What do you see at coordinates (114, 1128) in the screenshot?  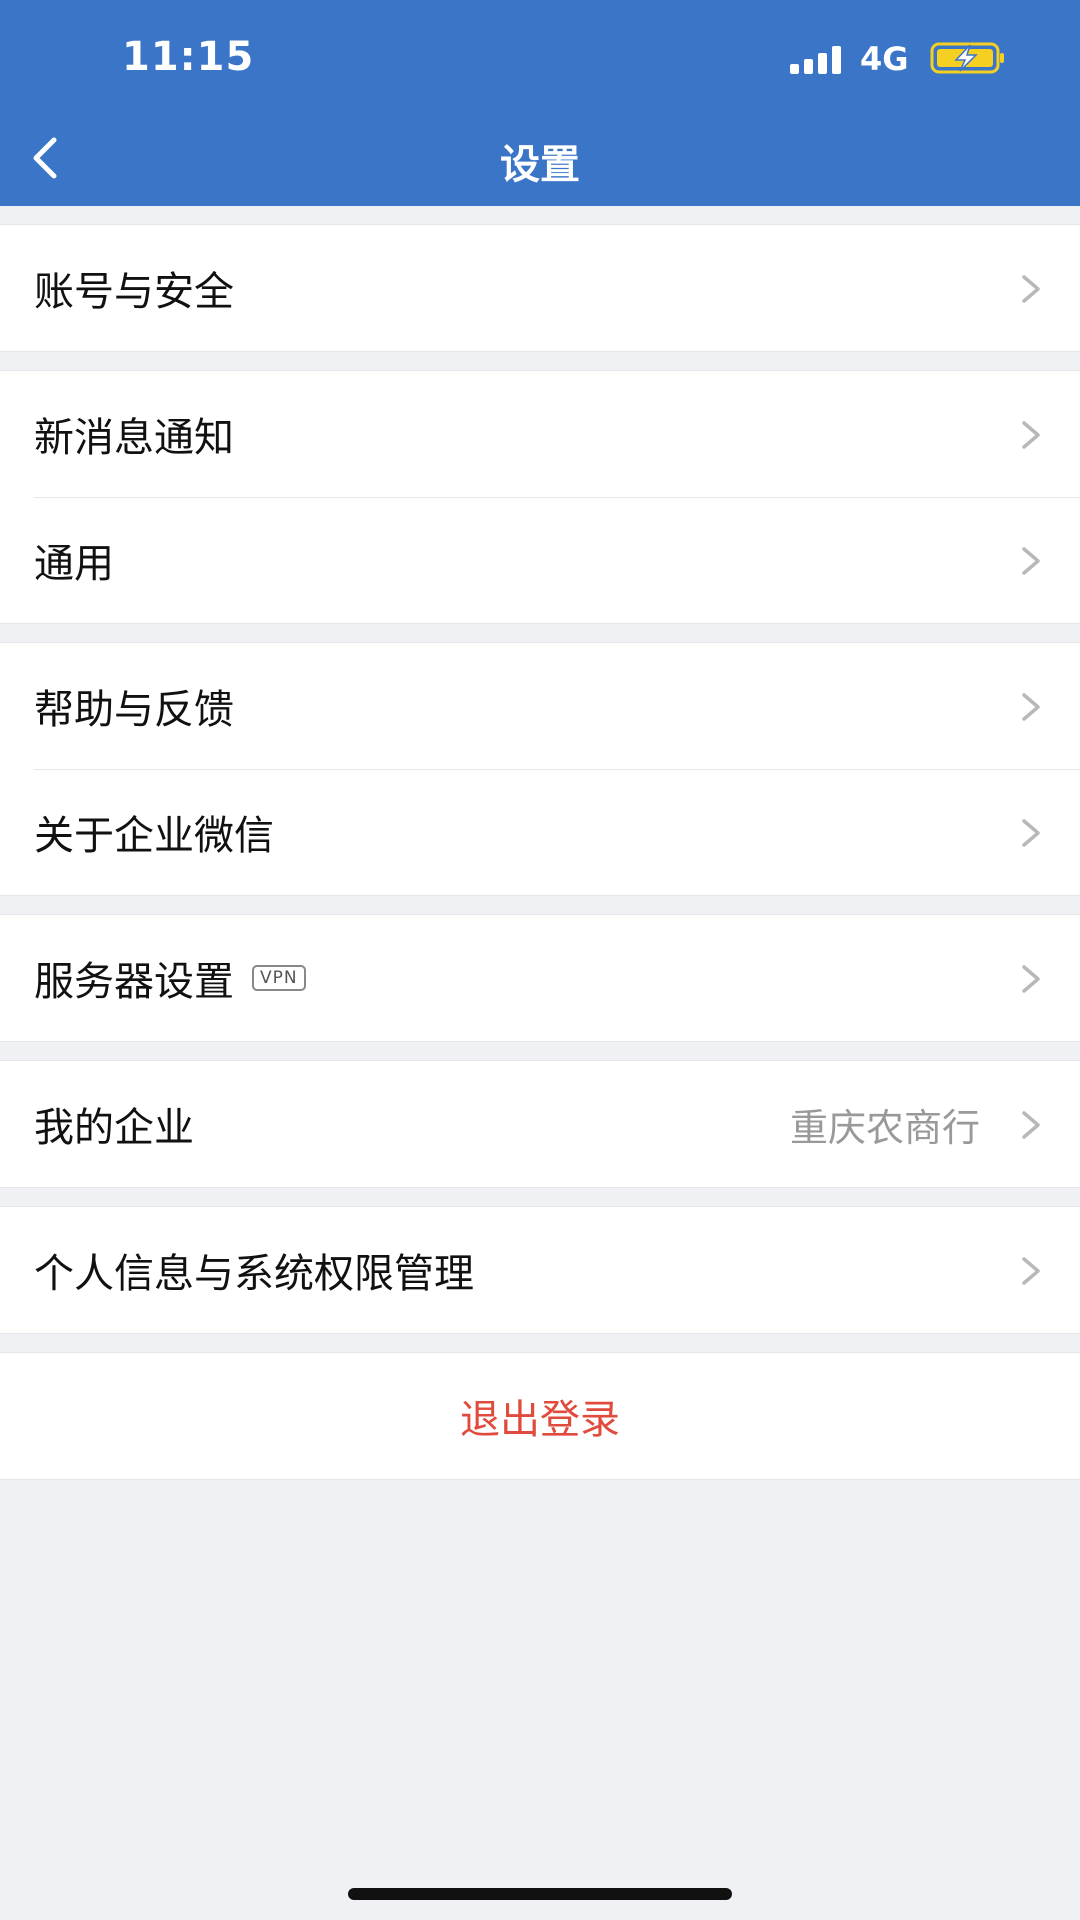 I see `settings-item-label: 我的企业` at bounding box center [114, 1128].